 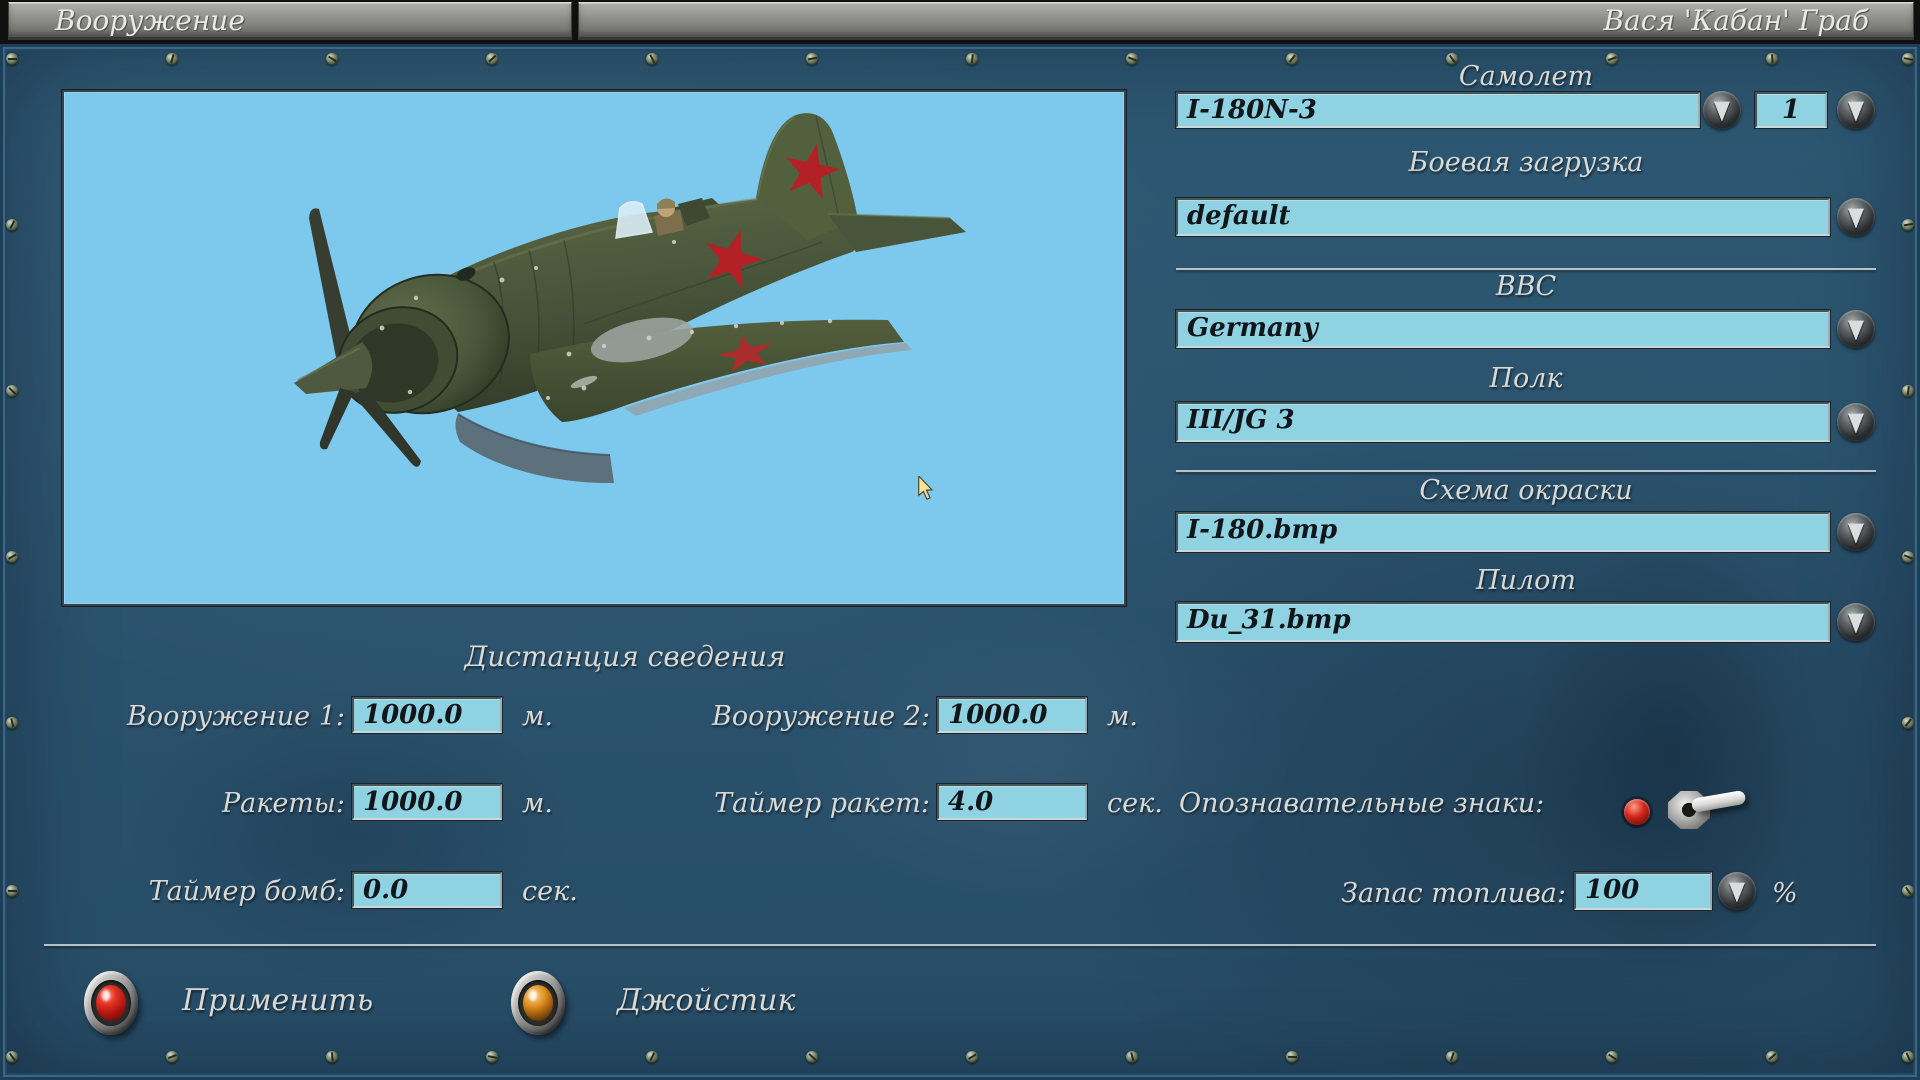 What do you see at coordinates (1736, 20) in the screenshot?
I see `pilot-name: Вася 'Кабан' Граб` at bounding box center [1736, 20].